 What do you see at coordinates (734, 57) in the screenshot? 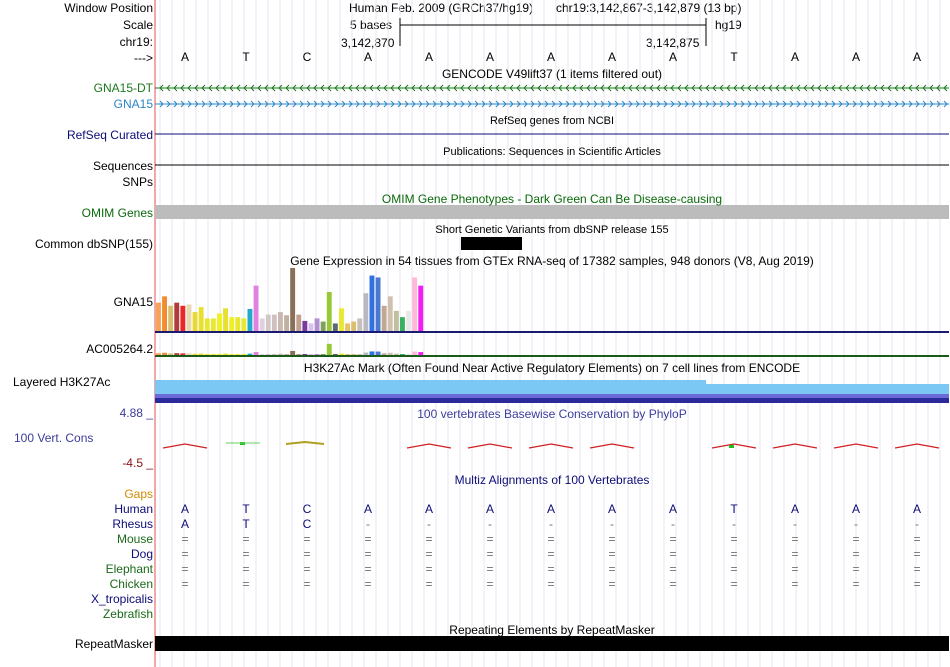
I see `base-letter: T` at bounding box center [734, 57].